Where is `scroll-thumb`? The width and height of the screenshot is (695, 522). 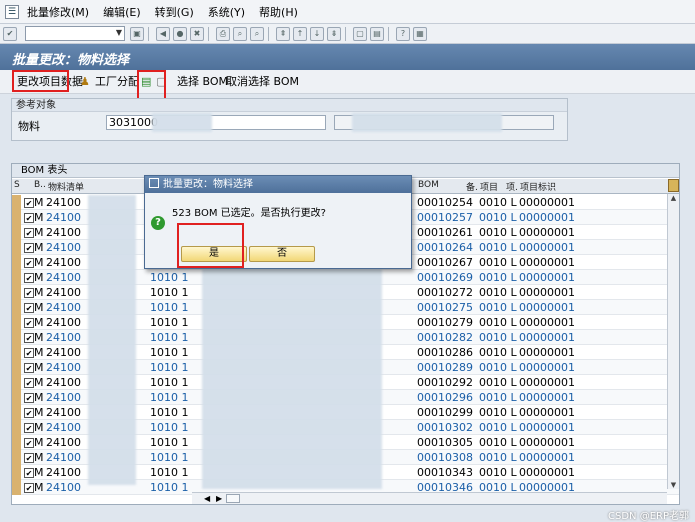 scroll-thumb is located at coordinates (233, 498).